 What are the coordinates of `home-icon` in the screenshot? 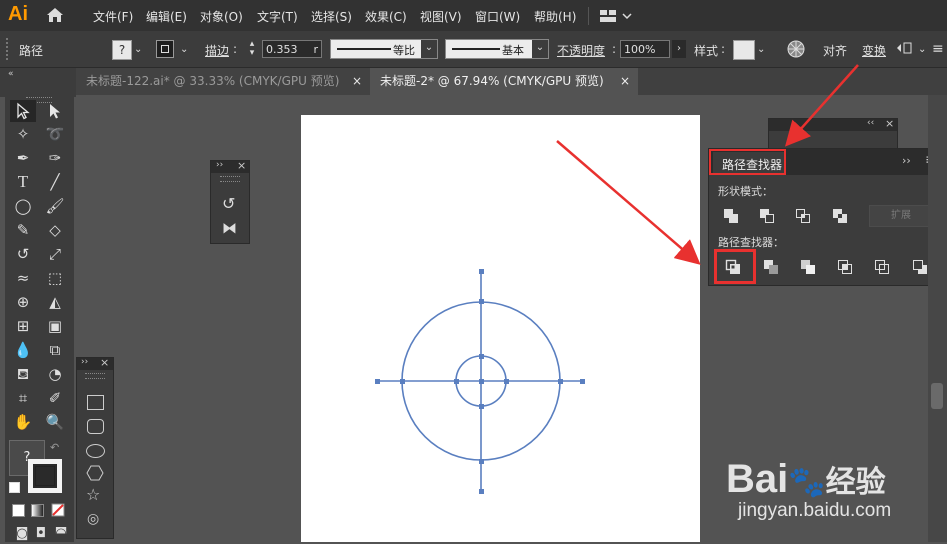 It's located at (55, 15).